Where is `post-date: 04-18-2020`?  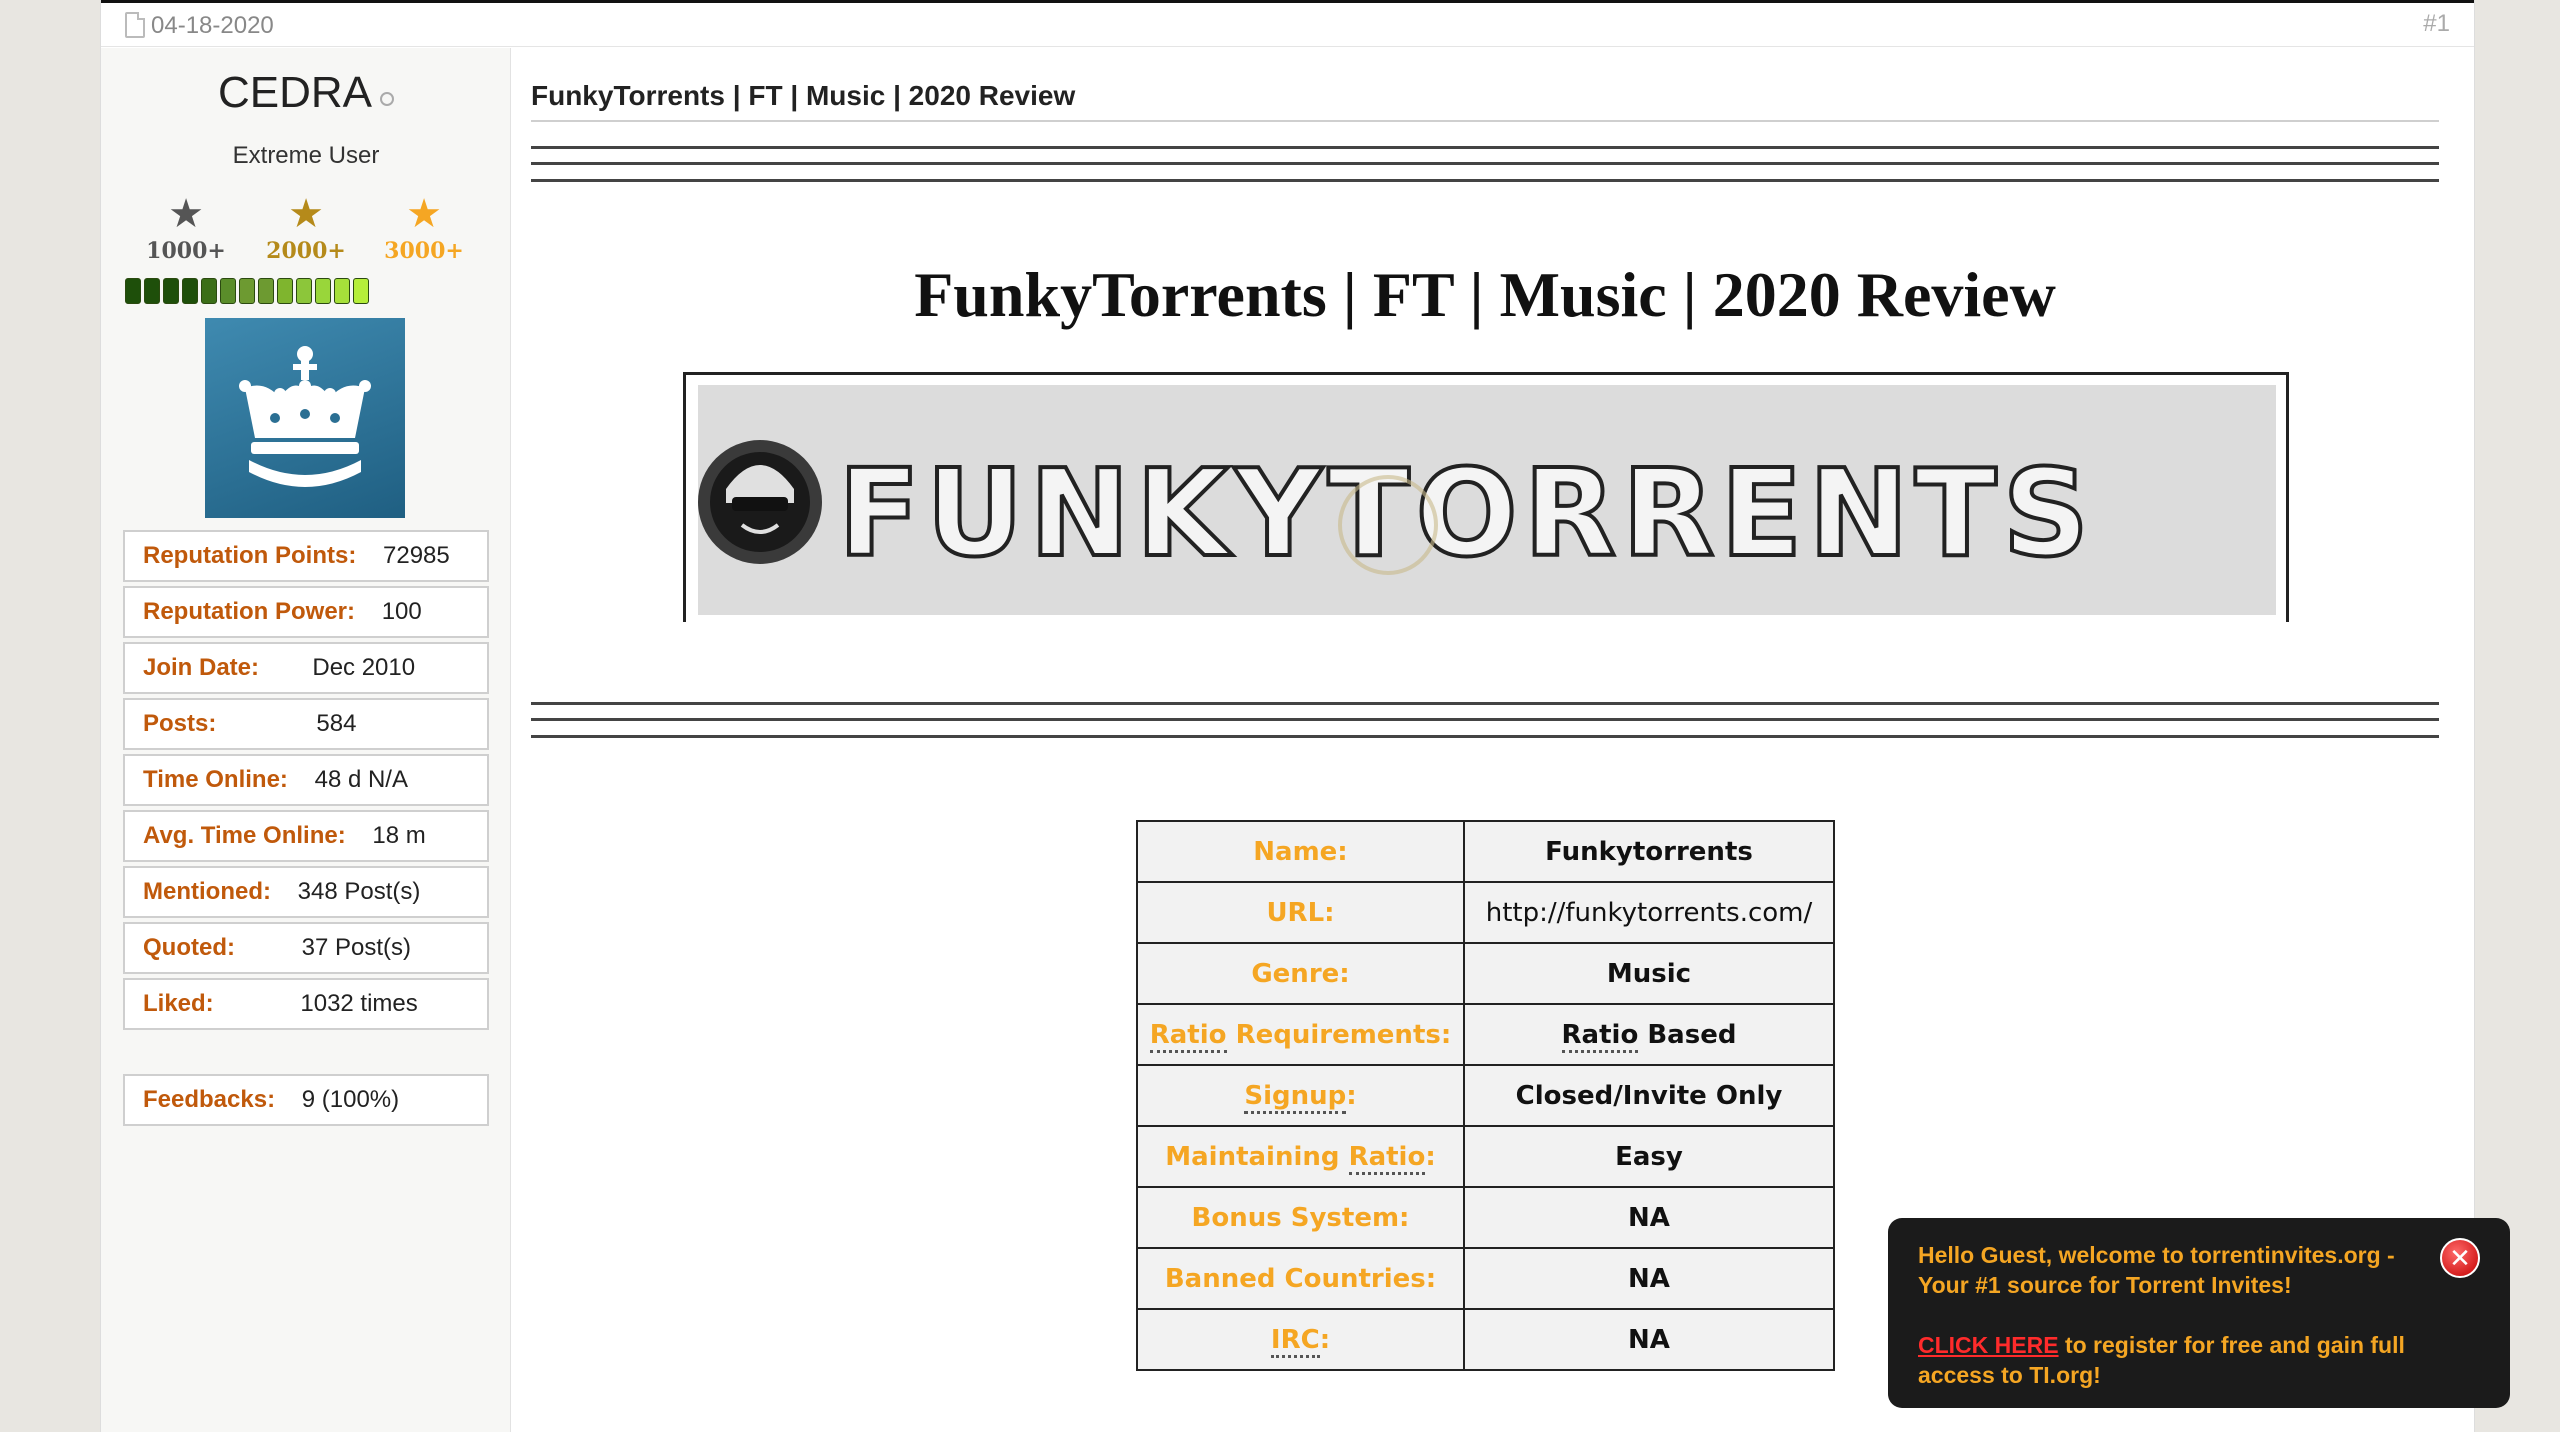
post-date: 04-18-2020 is located at coordinates (212, 25).